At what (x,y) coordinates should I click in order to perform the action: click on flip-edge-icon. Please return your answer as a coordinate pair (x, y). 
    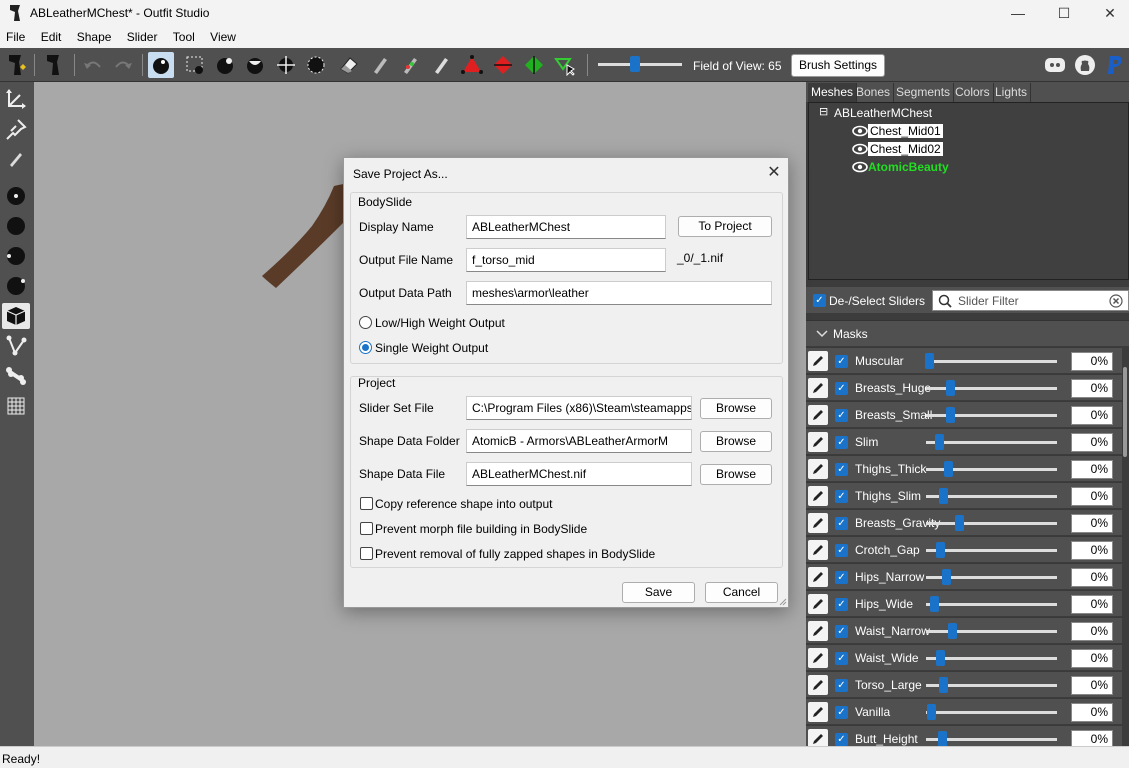
    Looking at the image, I should click on (503, 65).